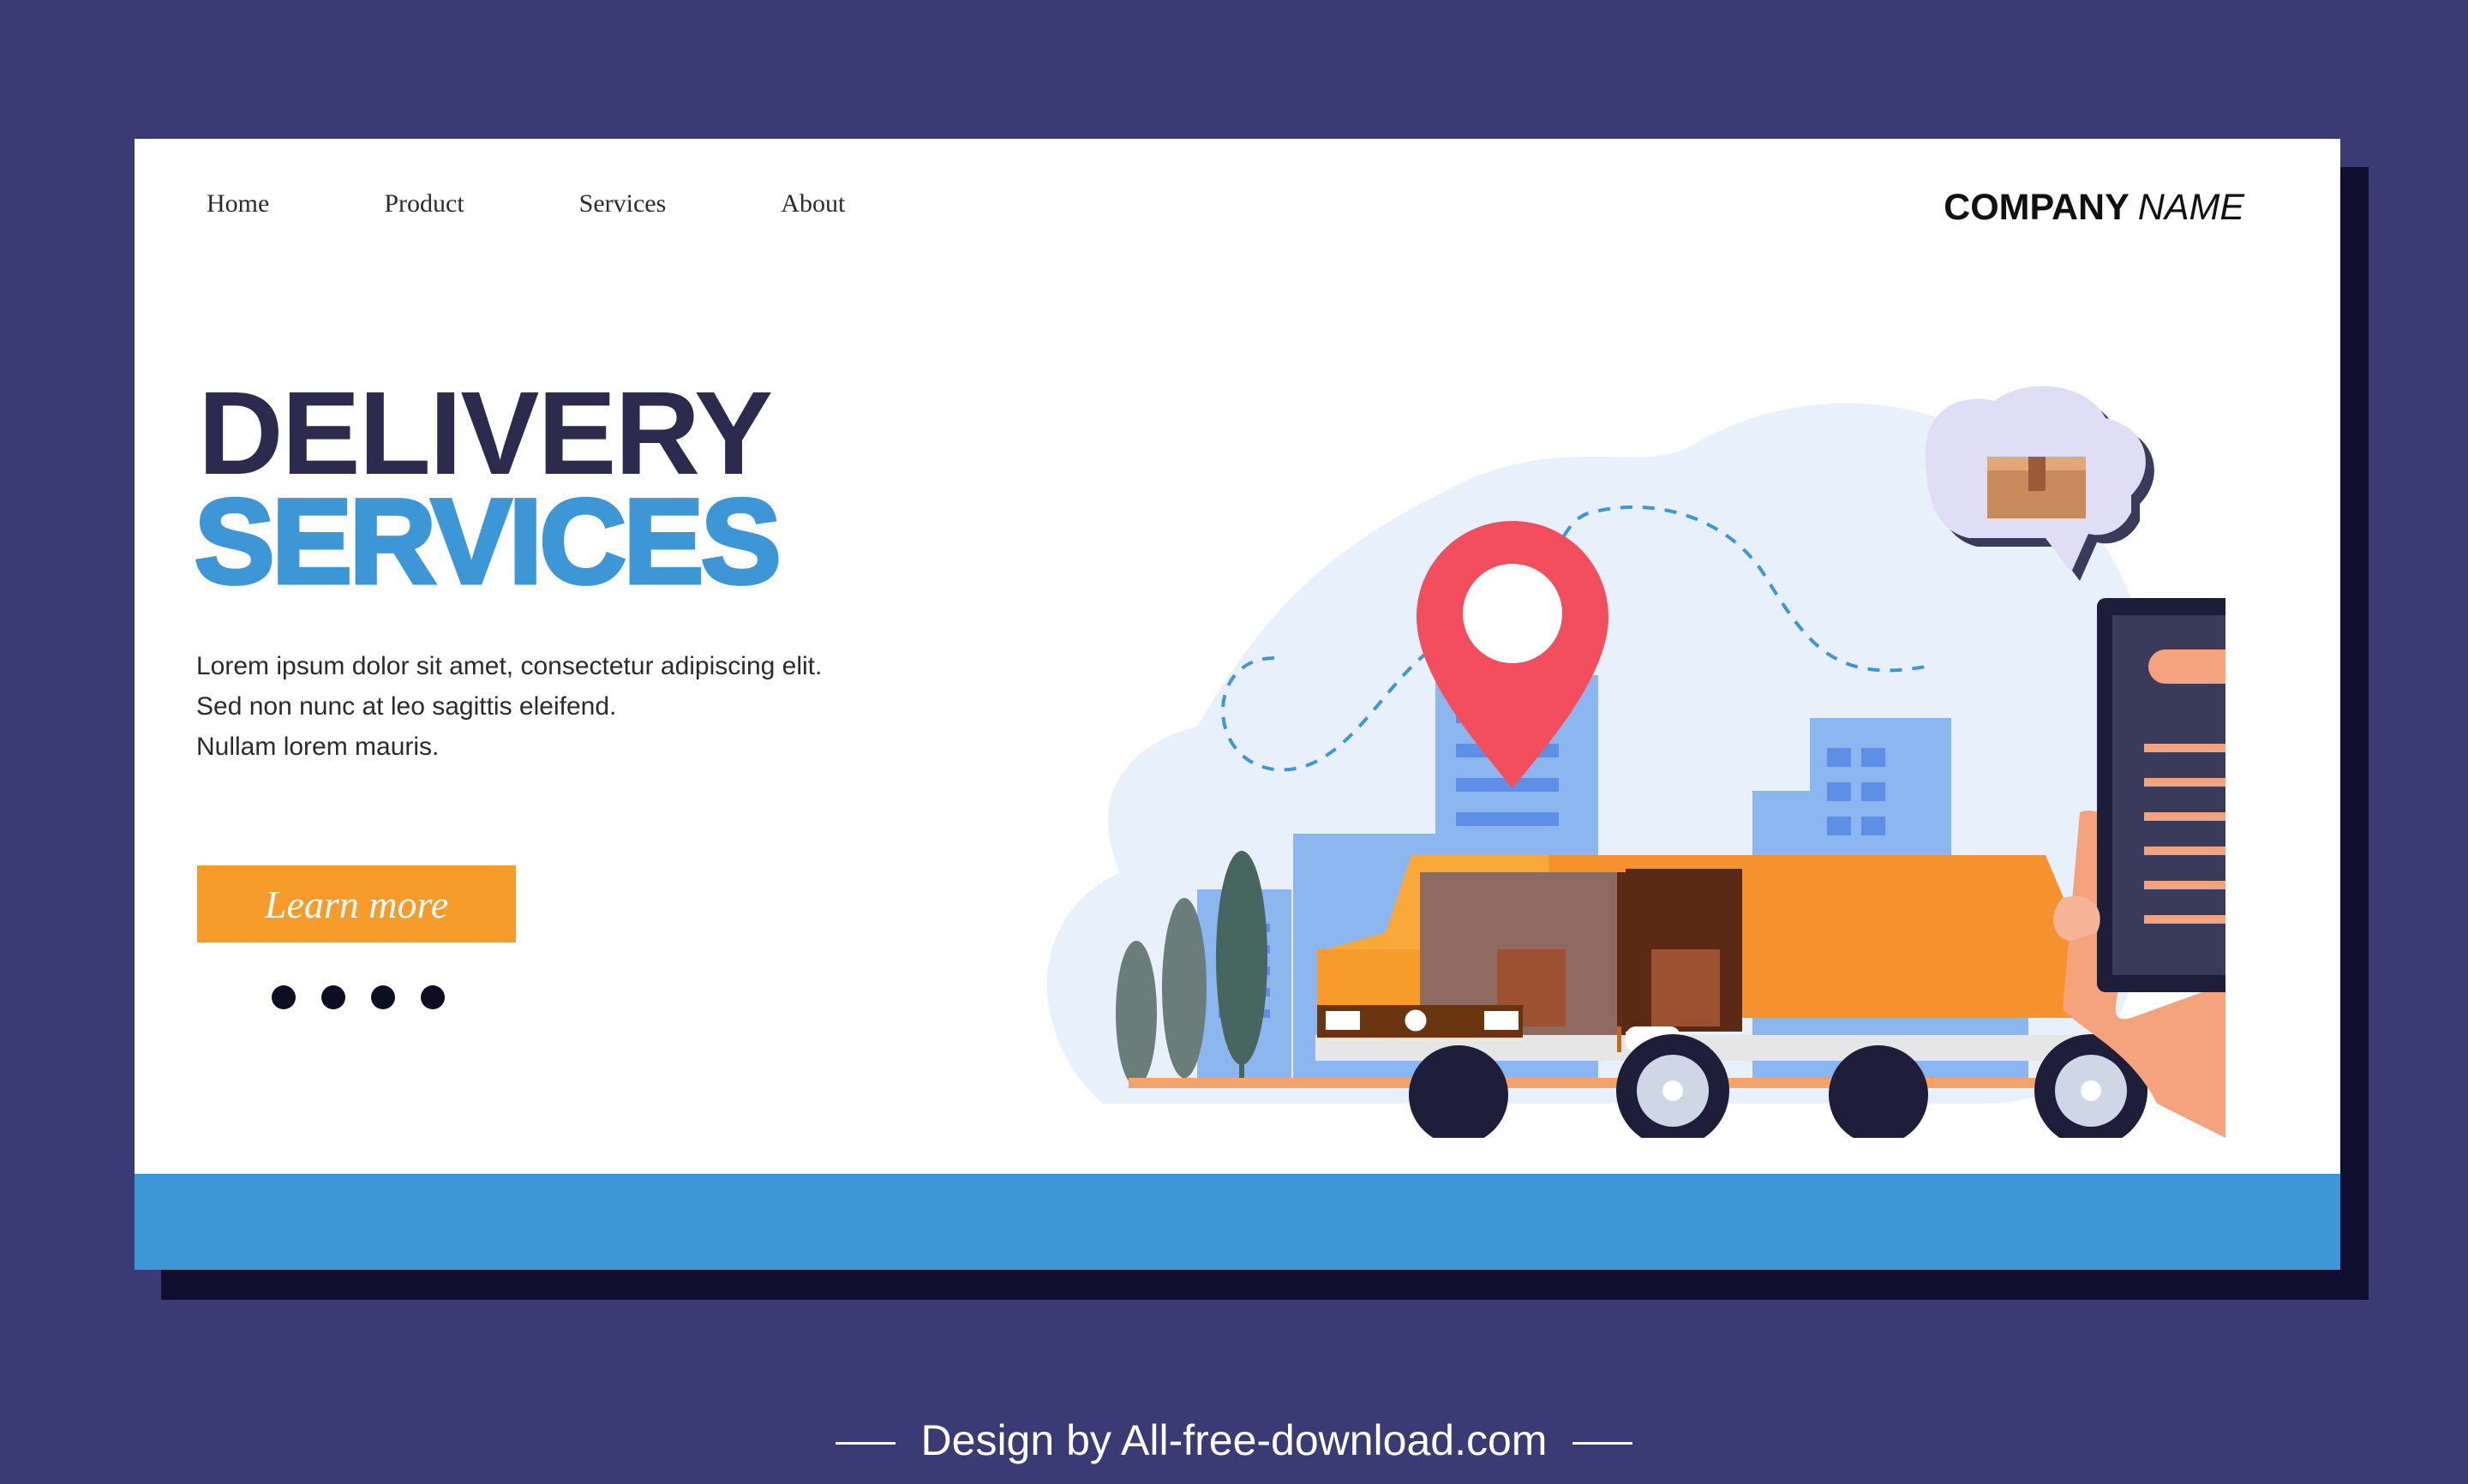 The height and width of the screenshot is (1484, 2468). I want to click on nav-home: Home, so click(238, 204).